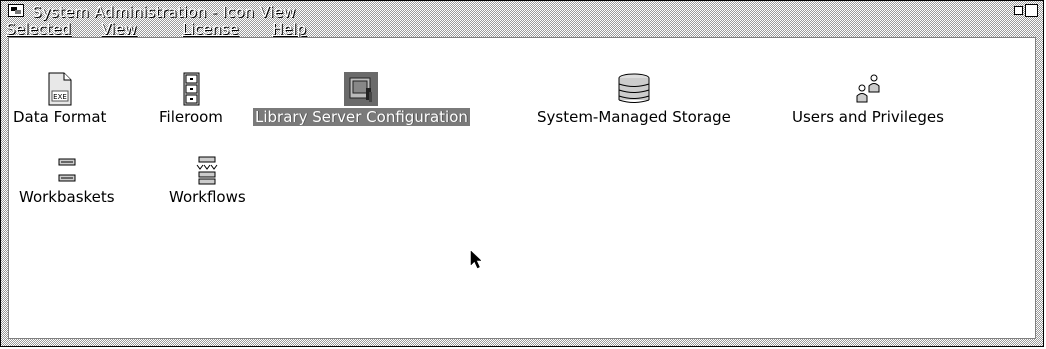 The width and height of the screenshot is (1046, 349). Describe the element at coordinates (476, 259) in the screenshot. I see `mouse-pointer-icon` at that location.